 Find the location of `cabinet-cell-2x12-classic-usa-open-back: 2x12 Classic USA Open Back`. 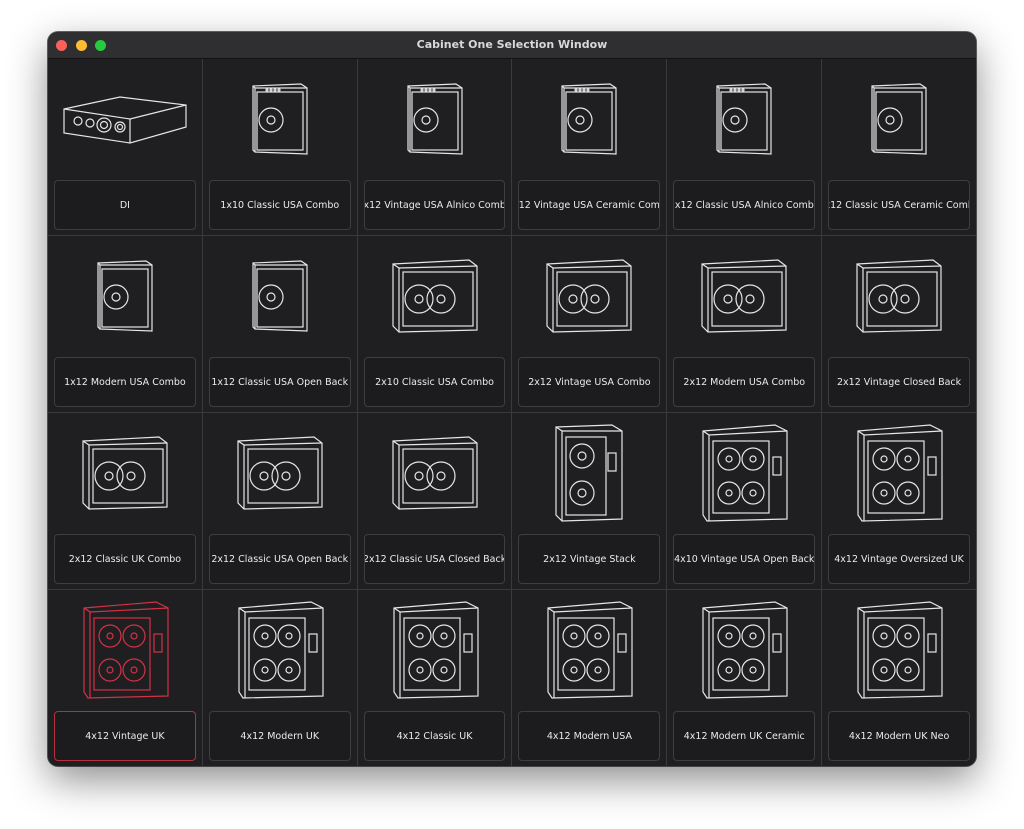

cabinet-cell-2x12-classic-usa-open-back: 2x12 Classic USA Open Back is located at coordinates (279, 501).